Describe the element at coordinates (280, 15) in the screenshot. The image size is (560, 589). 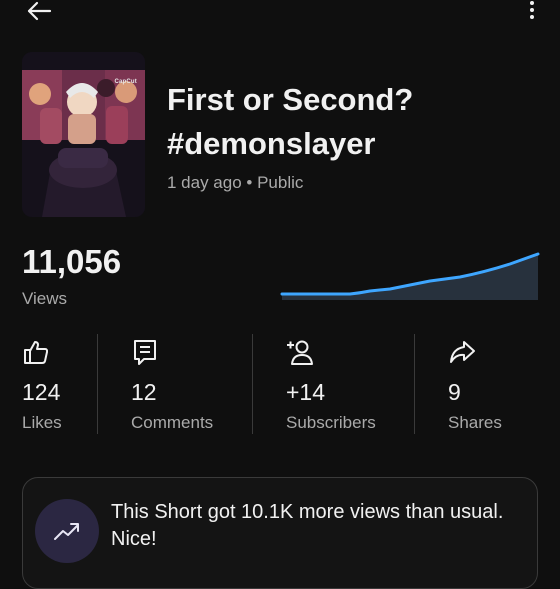
I see `top-app-bar` at that location.